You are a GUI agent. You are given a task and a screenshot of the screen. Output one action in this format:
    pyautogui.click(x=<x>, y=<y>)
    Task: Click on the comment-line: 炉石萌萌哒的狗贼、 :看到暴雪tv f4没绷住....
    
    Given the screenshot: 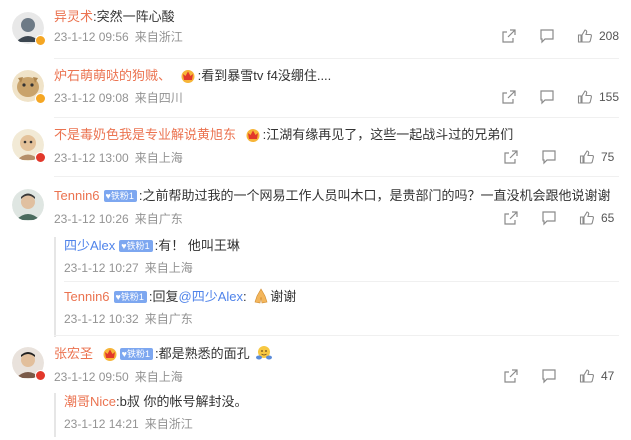 What is the action you would take?
    pyautogui.click(x=193, y=75)
    